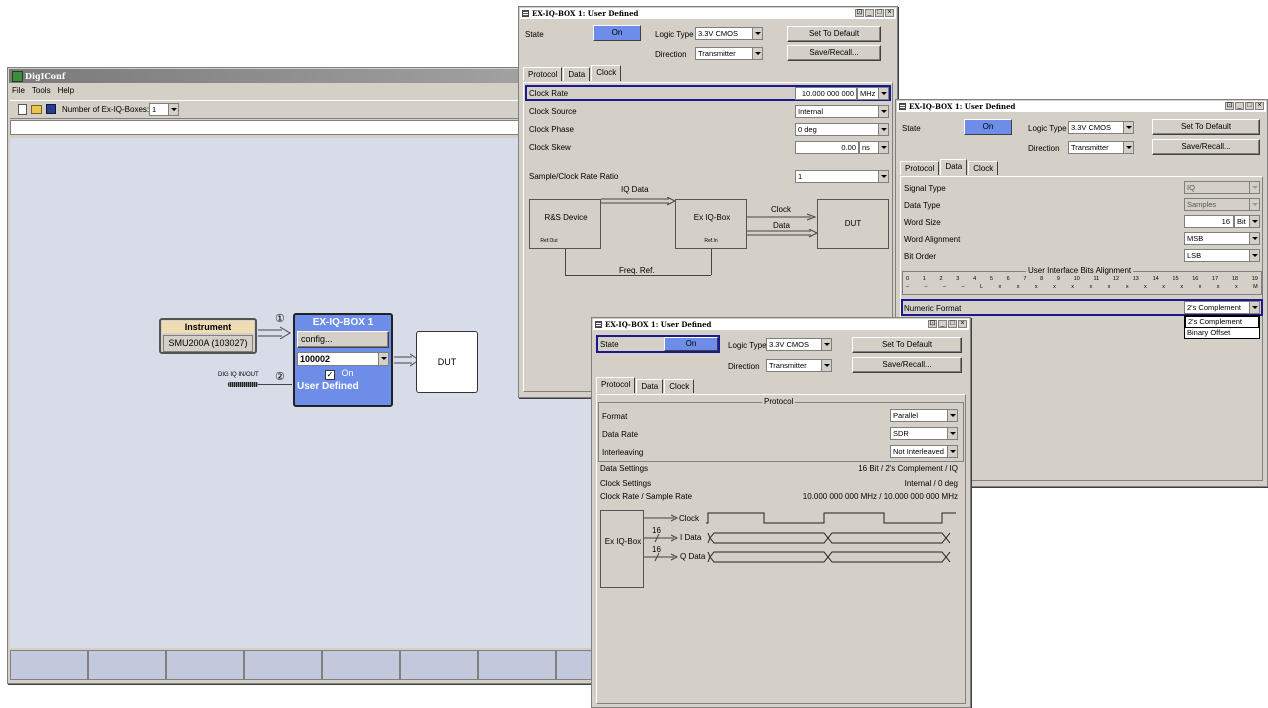 The image size is (1268, 708). I want to click on on-checkbox: ✓, so click(330, 375).